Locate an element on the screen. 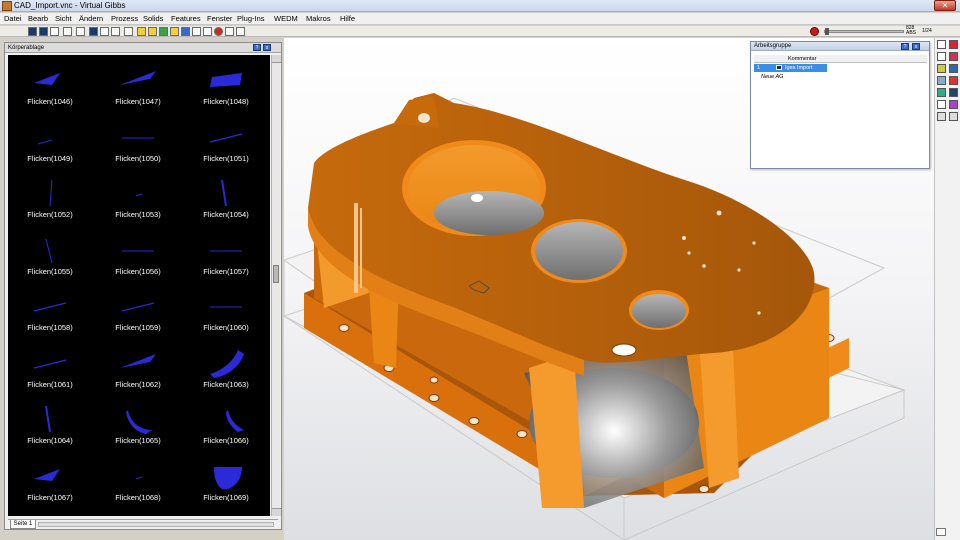 Image resolution: width=960 pixels, height=540 pixels. body-list-item: Flicken(1048) is located at coordinates (226, 89).